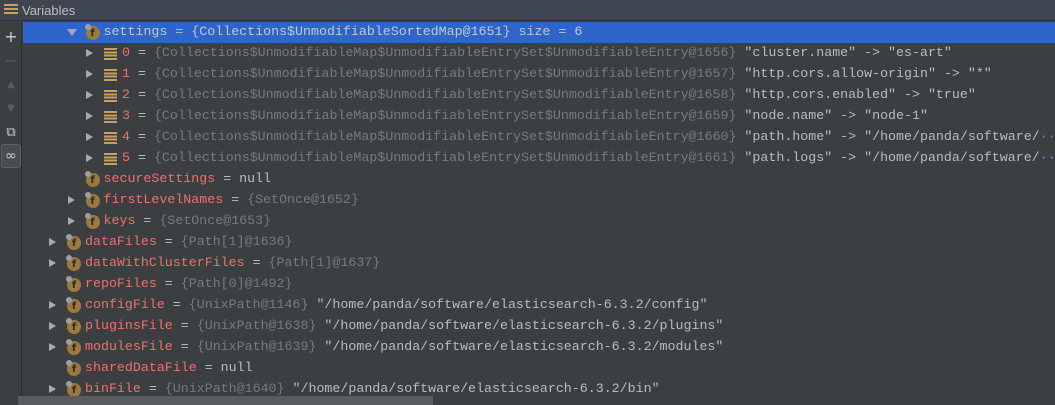  I want to click on tree-row: f firstLevelNames = {SetOnce@1652}, so click(539, 200).